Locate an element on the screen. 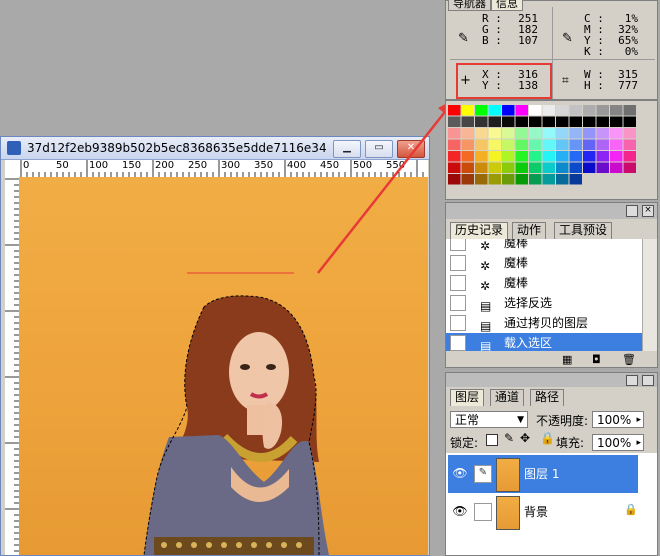 This screenshot has width=660, height=556. lock-all-icon: 🔒 is located at coordinates (547, 438).